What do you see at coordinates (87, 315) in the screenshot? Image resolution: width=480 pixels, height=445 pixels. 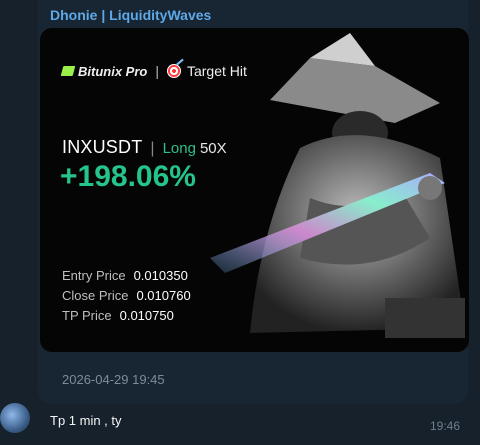 I see `price-label: TP Price` at bounding box center [87, 315].